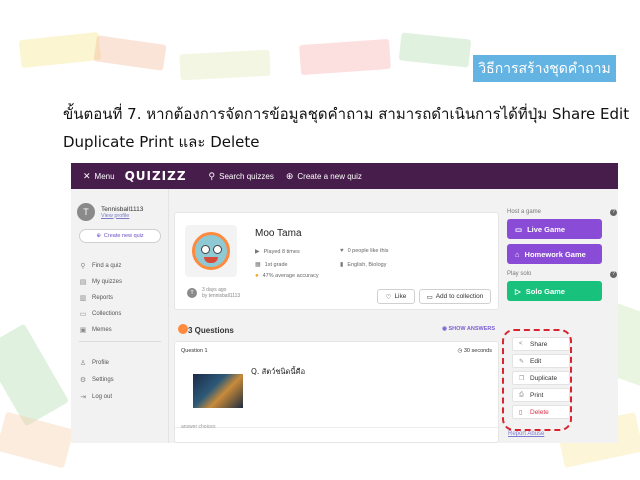 The height and width of the screenshot is (480, 640). I want to click on user-block: T Tennisball1113 View profile, so click(110, 212).